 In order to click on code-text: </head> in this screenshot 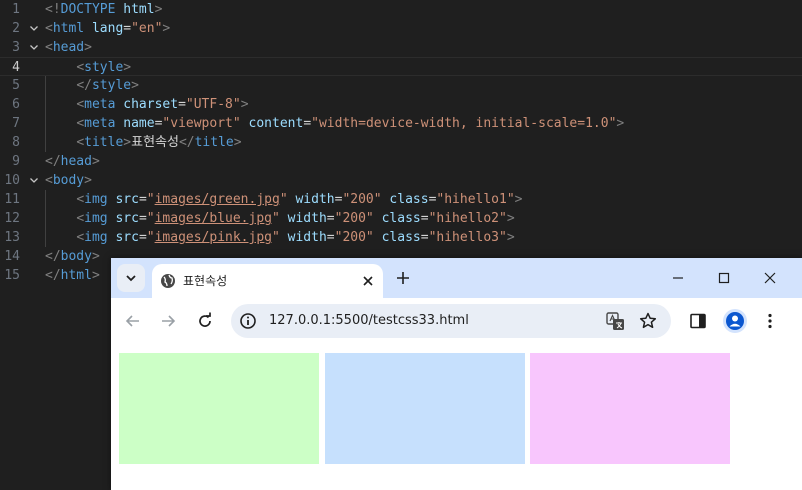, I will do `click(72, 161)`.